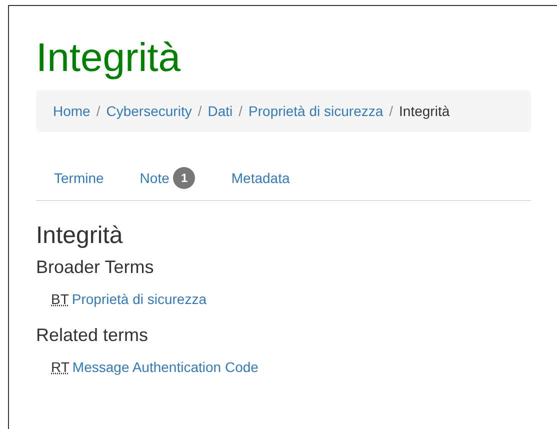  I want to click on tab: Termine, so click(79, 178).